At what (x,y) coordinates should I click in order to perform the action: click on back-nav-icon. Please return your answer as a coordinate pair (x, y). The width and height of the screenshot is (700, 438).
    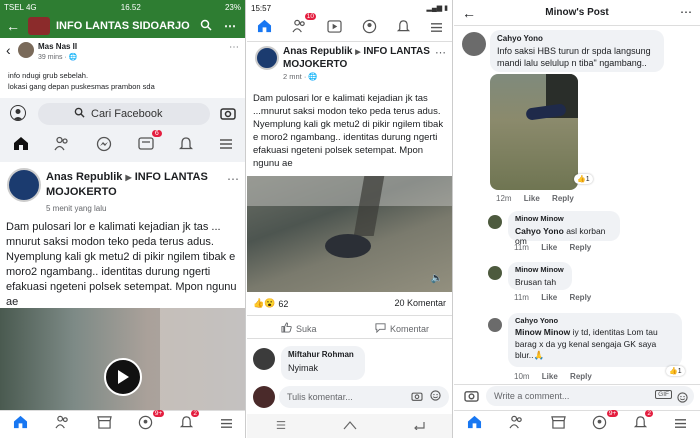
    Looking at the image, I should click on (419, 426).